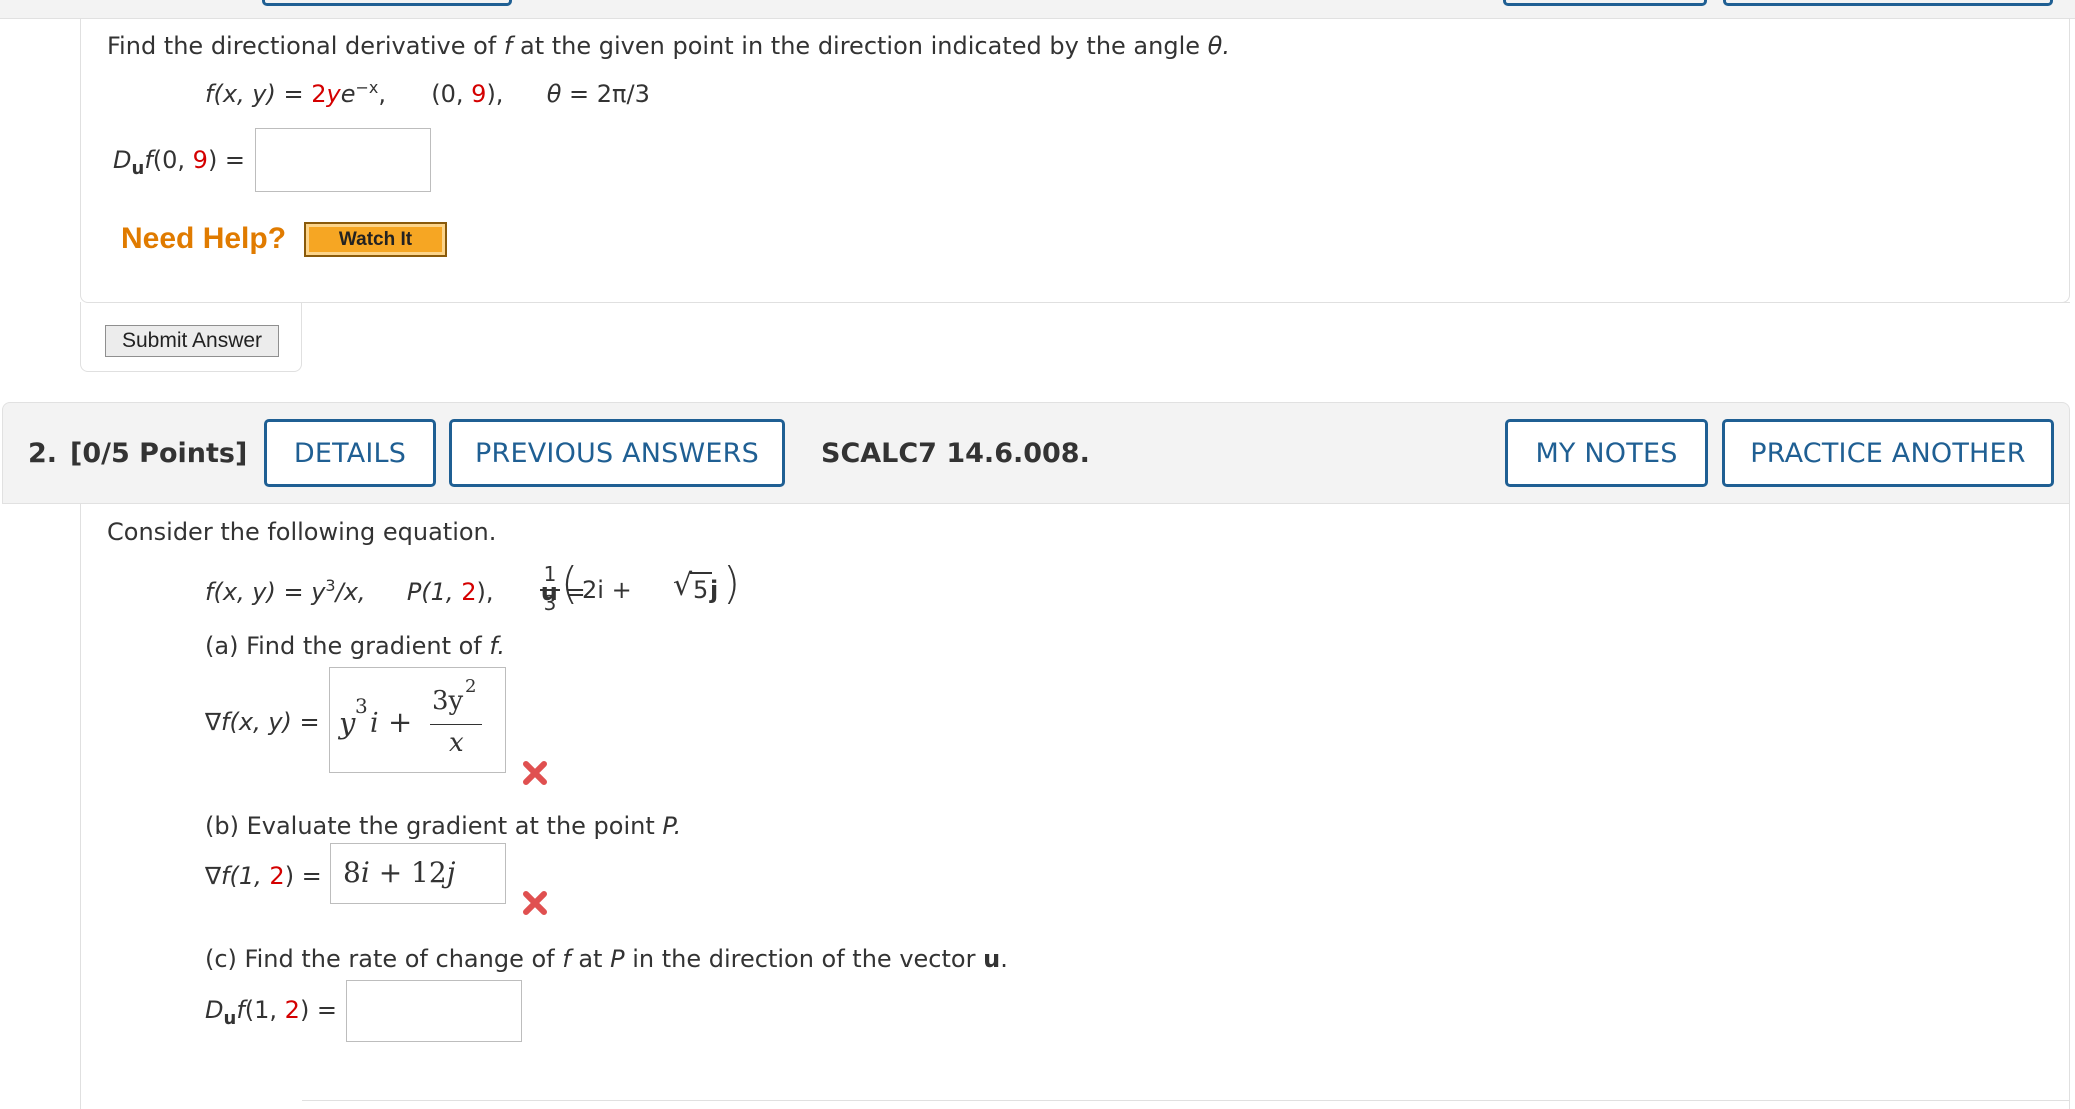  What do you see at coordinates (1888, 3) in the screenshot?
I see `prev-header-button-right2` at bounding box center [1888, 3].